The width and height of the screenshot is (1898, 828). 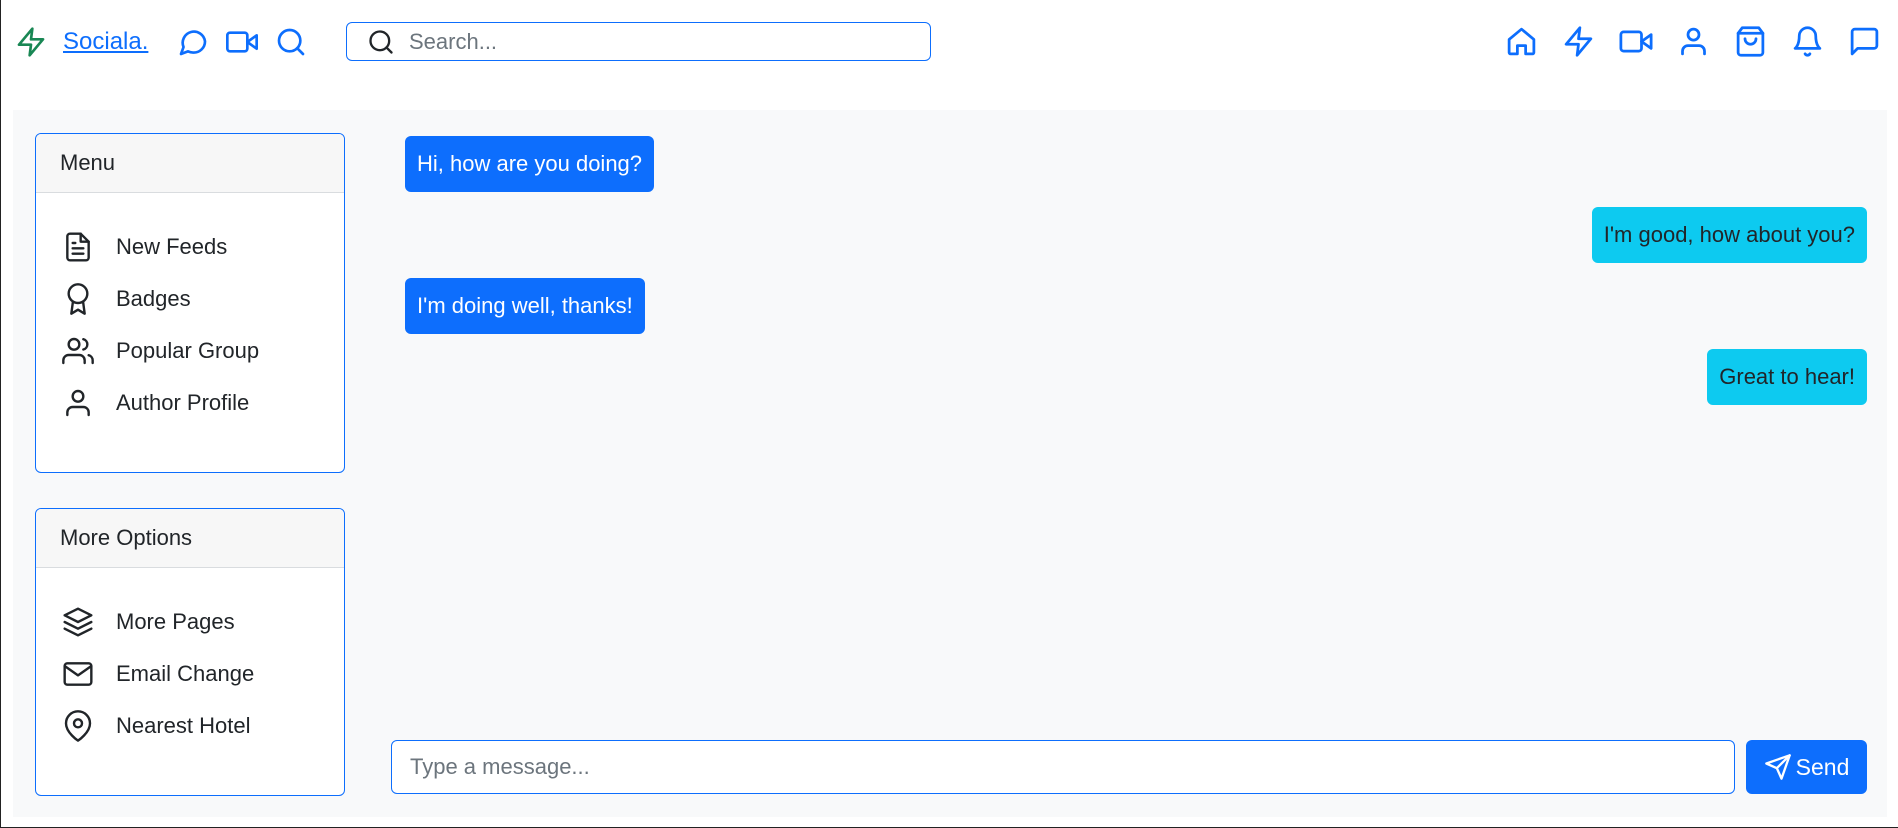 I want to click on sidebar-item-label: More Pages, so click(x=175, y=621).